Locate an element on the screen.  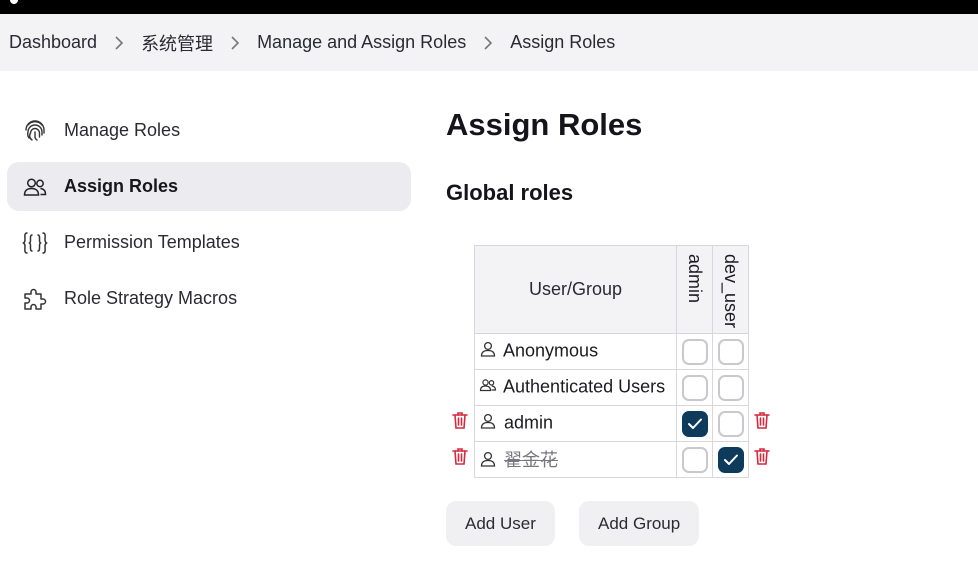
breadcrumb-assign-roles: Assign Roles is located at coordinates (562, 42).